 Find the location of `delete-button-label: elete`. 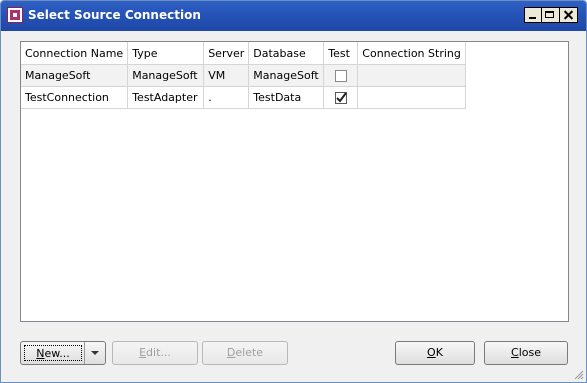

delete-button-label: elete is located at coordinates (249, 352).